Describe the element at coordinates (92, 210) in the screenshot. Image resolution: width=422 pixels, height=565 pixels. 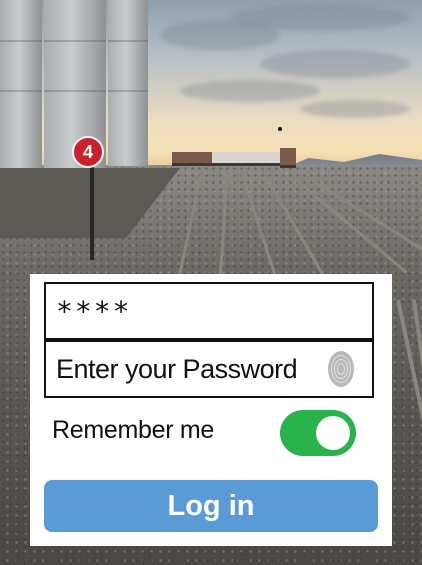
I see `signal-post` at that location.